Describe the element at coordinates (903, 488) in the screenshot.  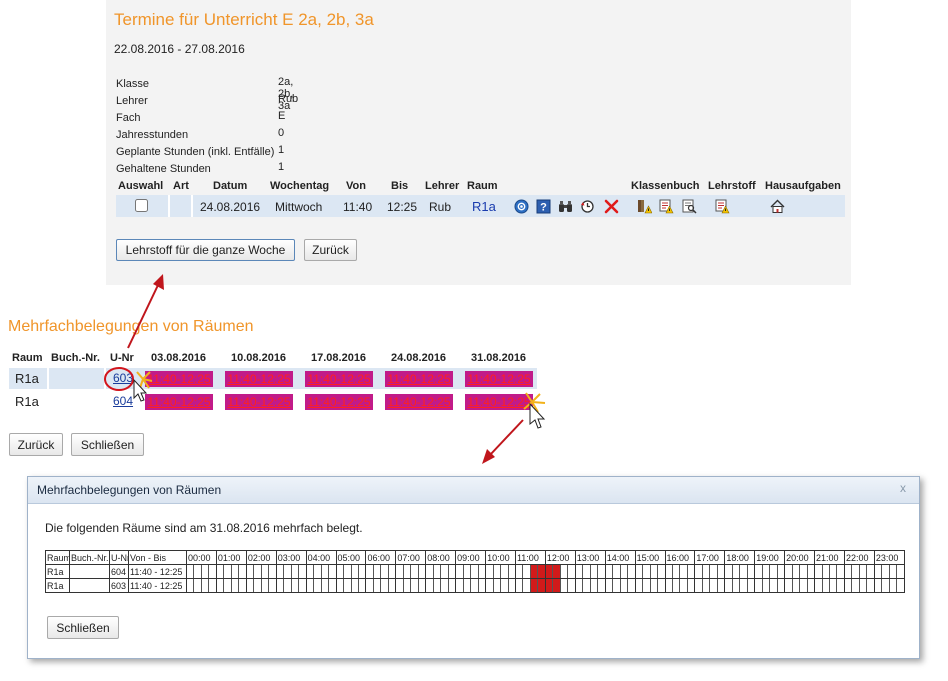
I see `close-icon: x` at that location.